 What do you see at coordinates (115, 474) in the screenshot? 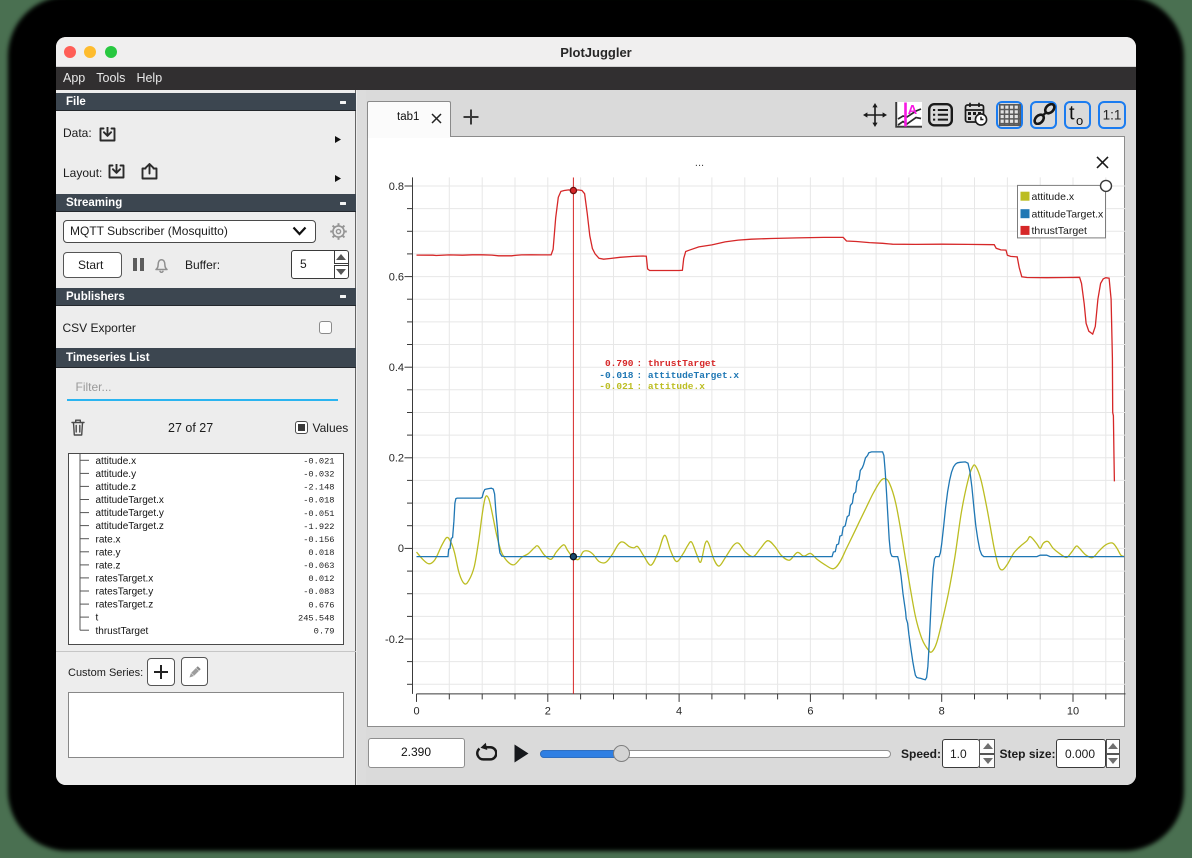
I see `svg-text: attitude.y` at bounding box center [115, 474].